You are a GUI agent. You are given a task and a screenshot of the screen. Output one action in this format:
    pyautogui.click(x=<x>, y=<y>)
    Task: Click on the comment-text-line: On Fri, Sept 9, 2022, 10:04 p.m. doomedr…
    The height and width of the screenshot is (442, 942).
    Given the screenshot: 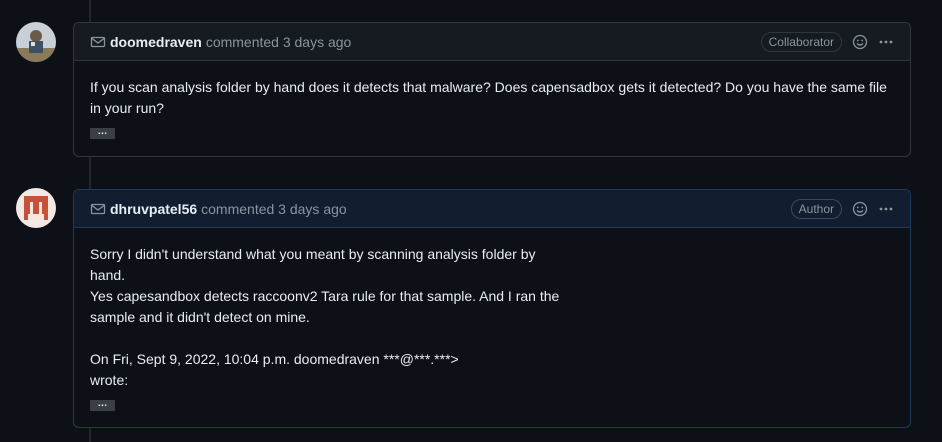 What is the action you would take?
    pyautogui.click(x=274, y=359)
    